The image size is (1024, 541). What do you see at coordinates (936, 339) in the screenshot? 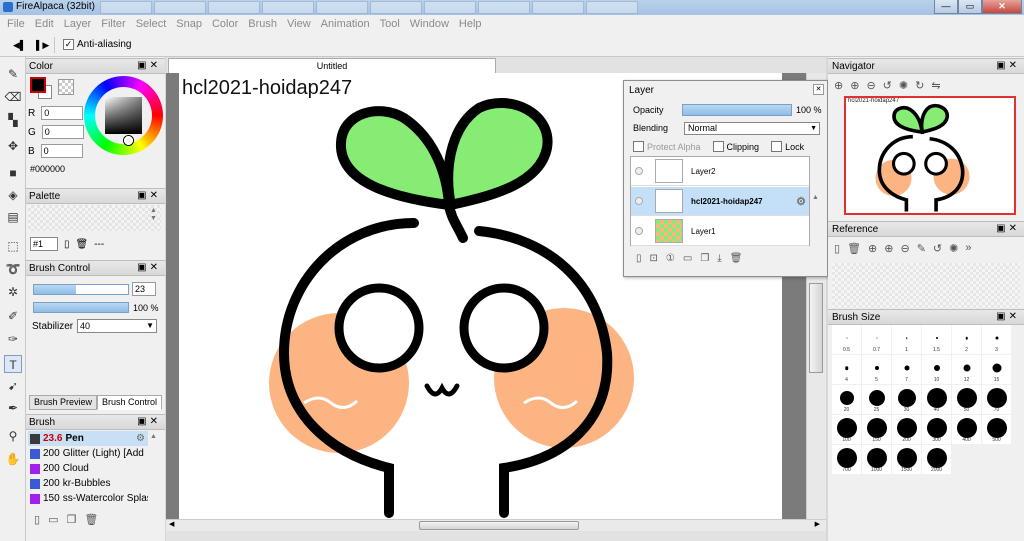
I see `brush-size-cell: 1.5` at bounding box center [936, 339].